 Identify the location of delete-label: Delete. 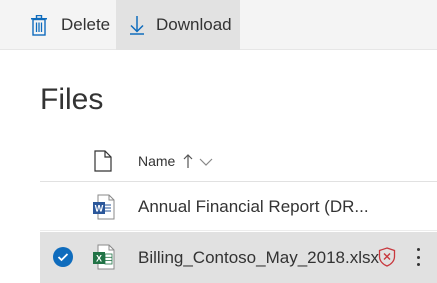
(86, 24).